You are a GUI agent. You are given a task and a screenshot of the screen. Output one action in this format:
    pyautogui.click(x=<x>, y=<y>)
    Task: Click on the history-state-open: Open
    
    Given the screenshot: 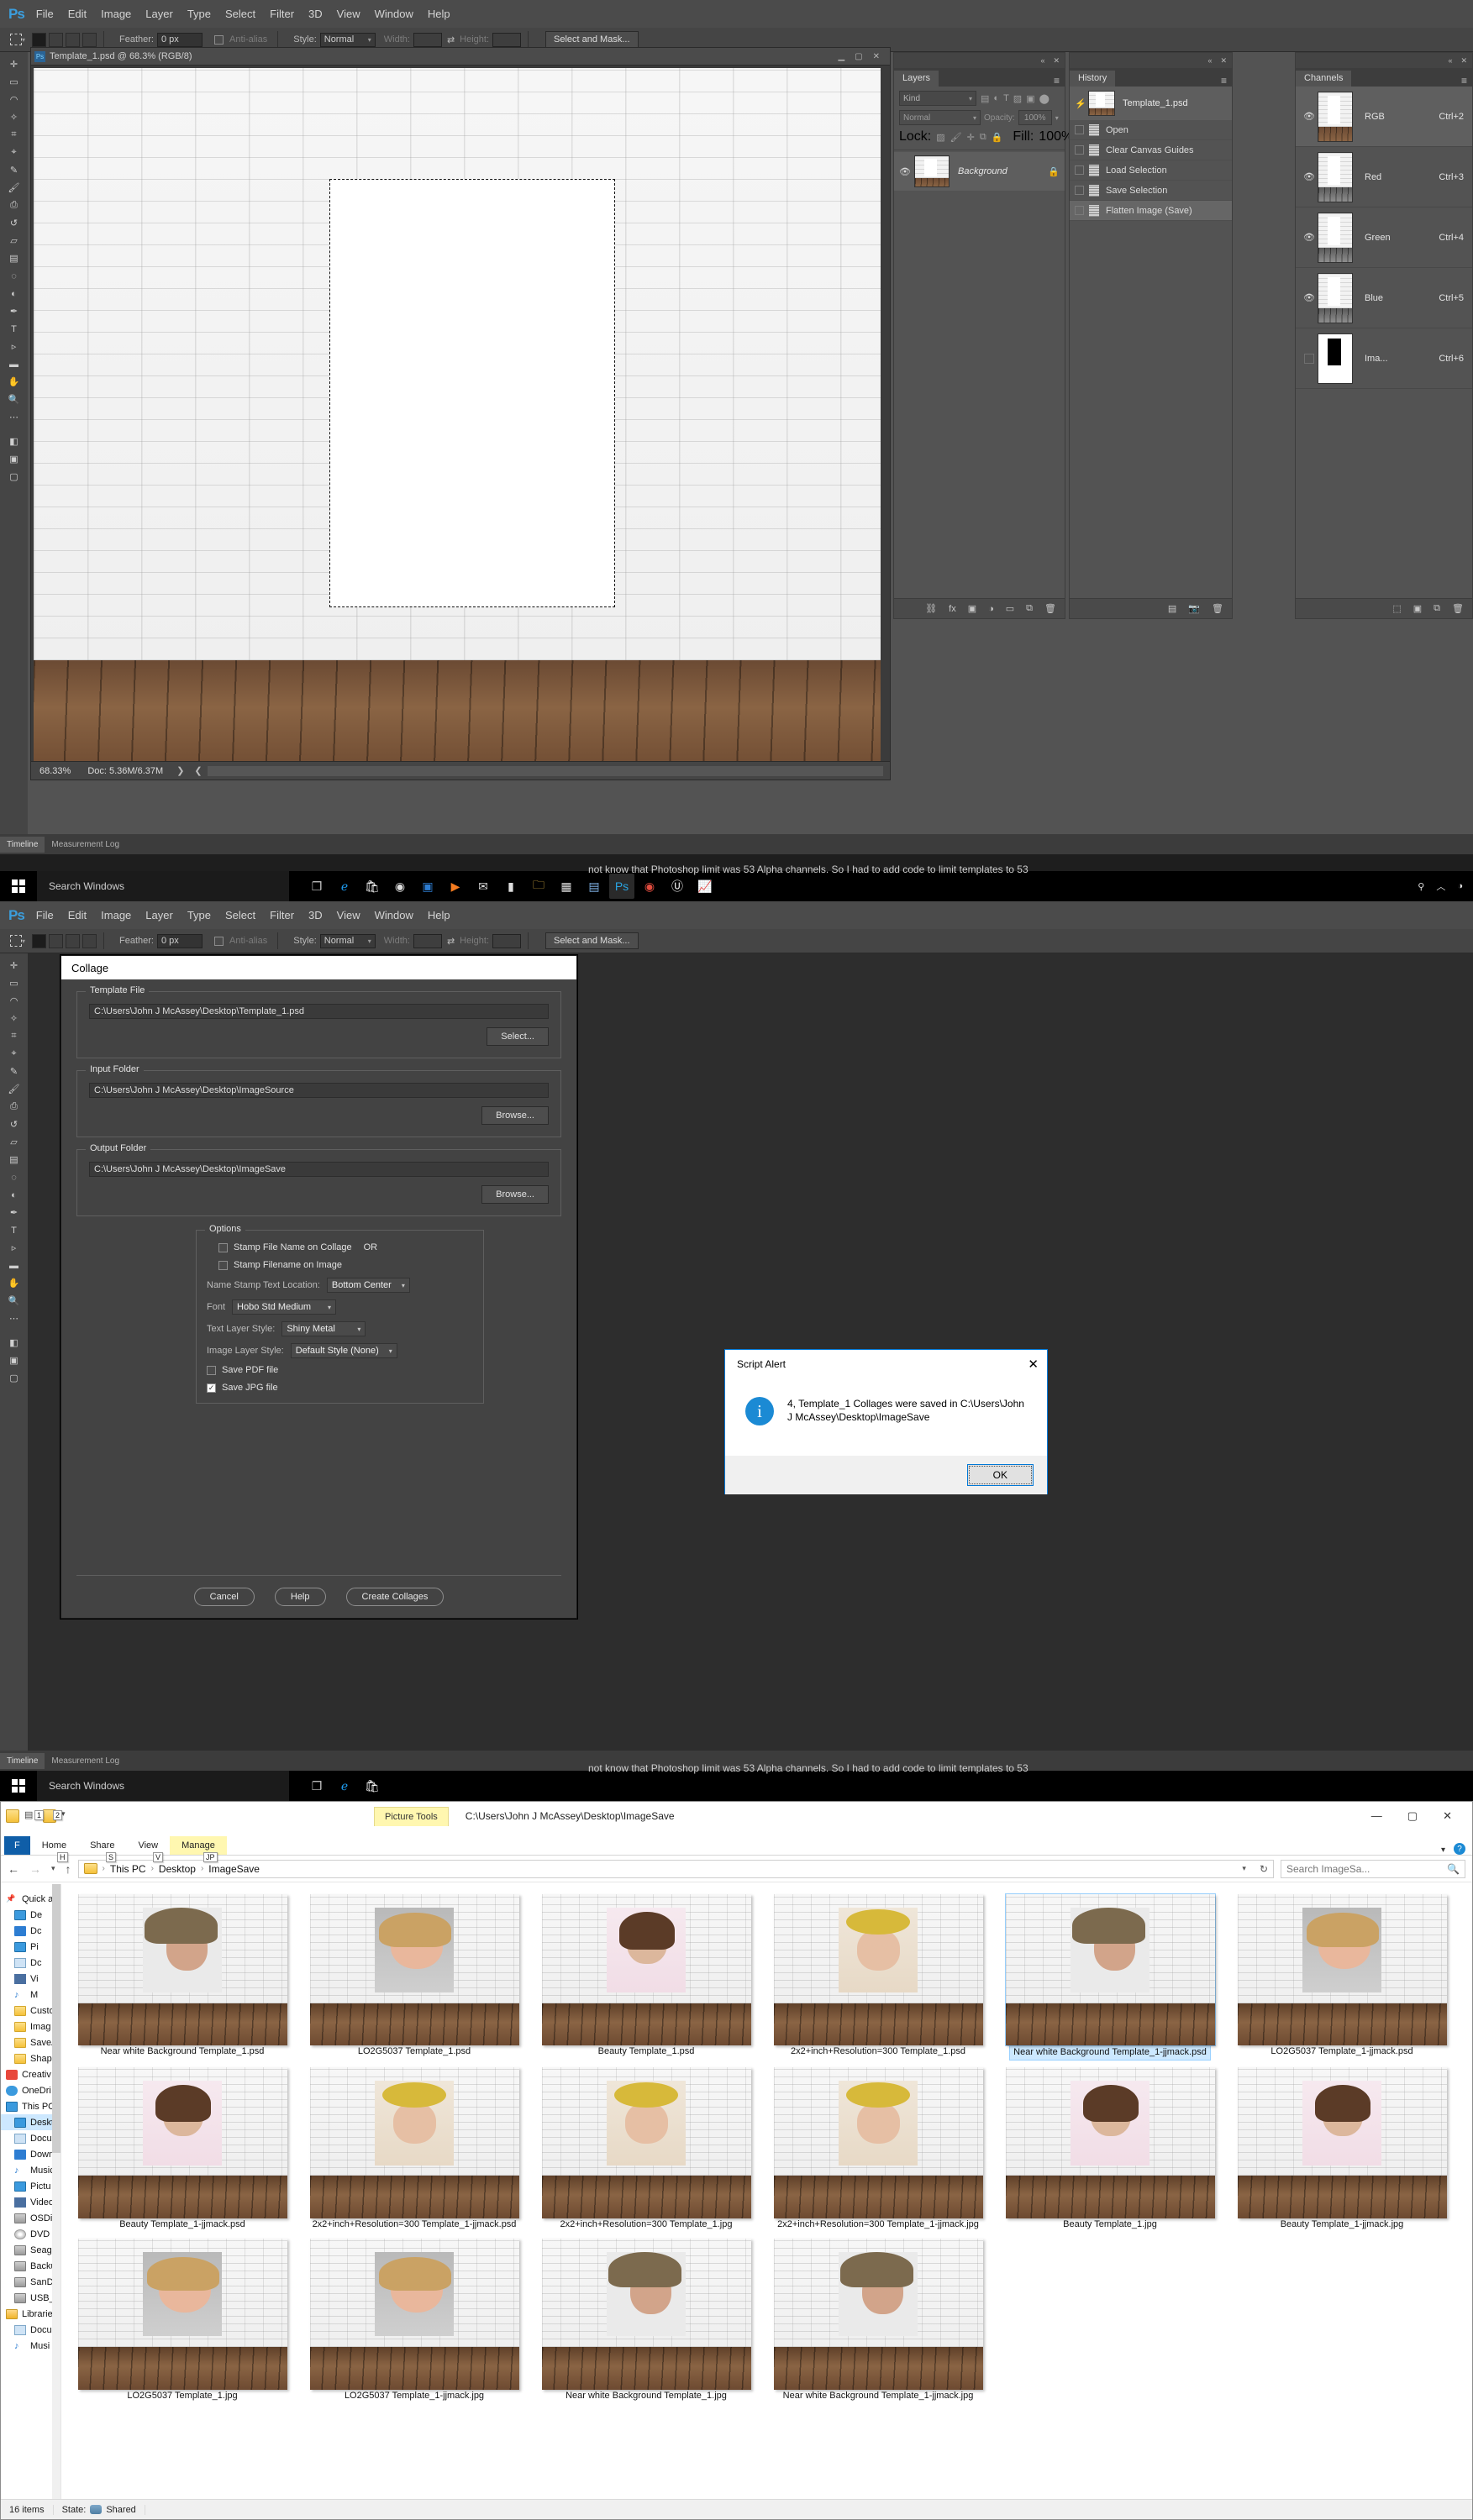 What is the action you would take?
    pyautogui.click(x=1151, y=130)
    